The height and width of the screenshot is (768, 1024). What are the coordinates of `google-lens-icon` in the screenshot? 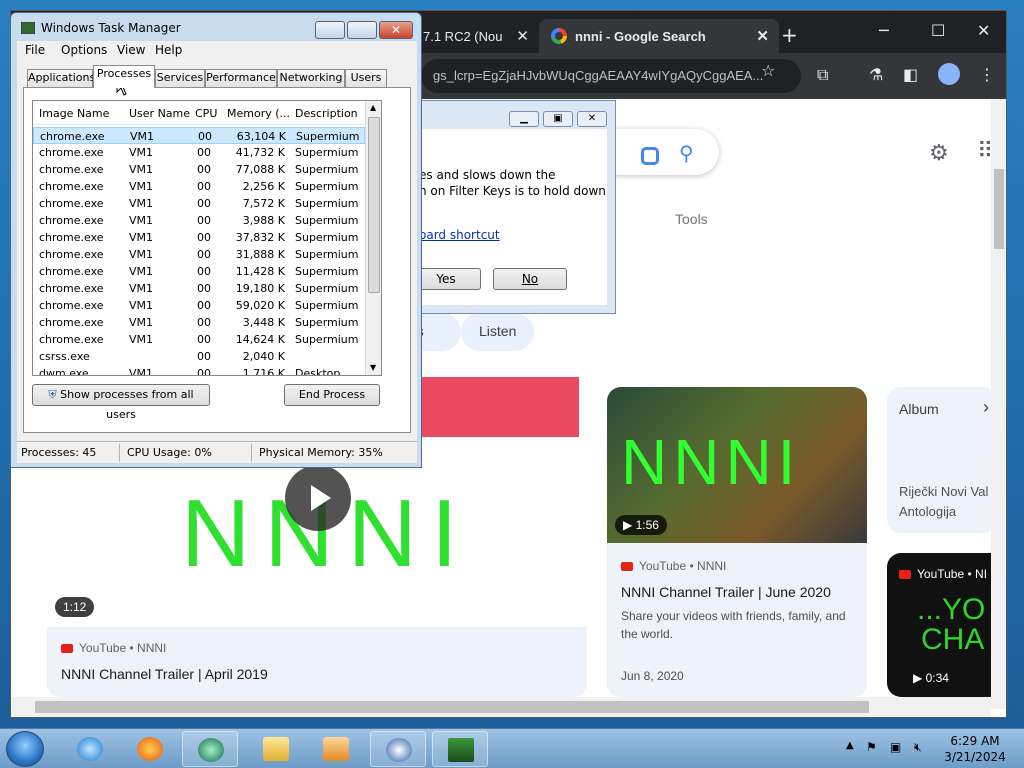 It's located at (650, 156).